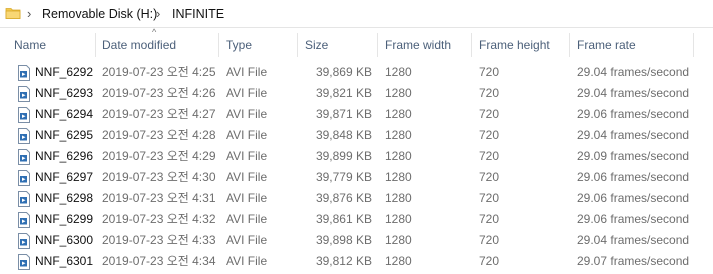  What do you see at coordinates (343, 93) in the screenshot?
I see `file-size: 39,821 KB` at bounding box center [343, 93].